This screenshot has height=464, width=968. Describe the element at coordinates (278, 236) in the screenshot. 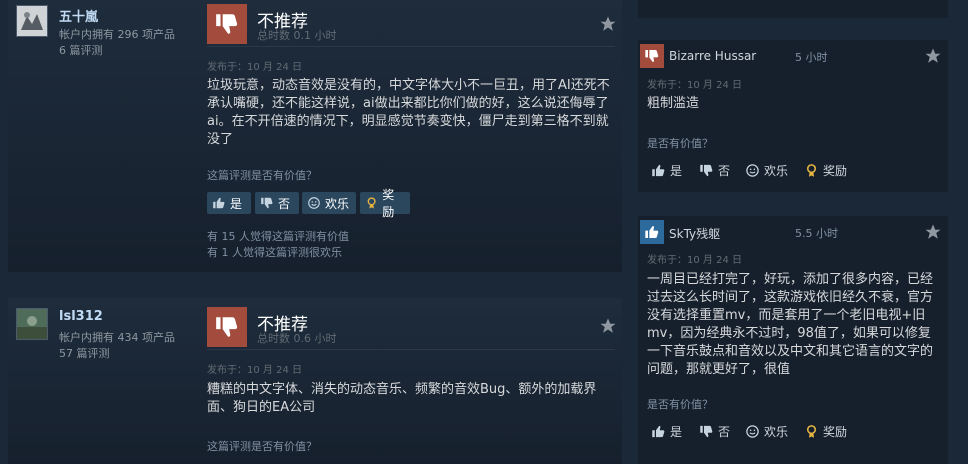

I see `helpful-votes: 有 15 人觉得这篇评测有价值` at that location.